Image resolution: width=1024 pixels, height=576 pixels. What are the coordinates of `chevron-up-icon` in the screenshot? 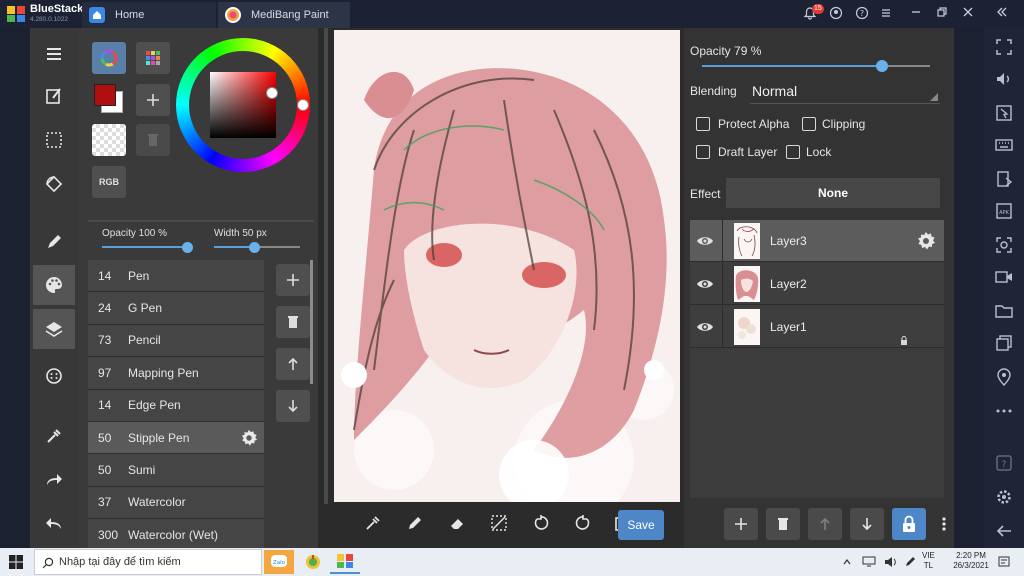 It's located at (847, 562).